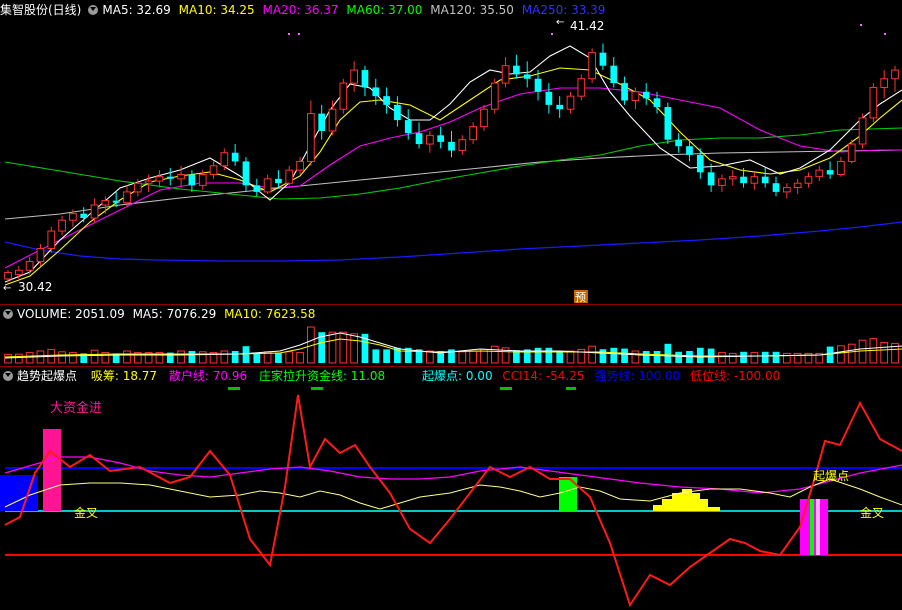 The height and width of the screenshot is (610, 902). Describe the element at coordinates (52, 470) in the screenshot. I see `big-money-bar` at that location.